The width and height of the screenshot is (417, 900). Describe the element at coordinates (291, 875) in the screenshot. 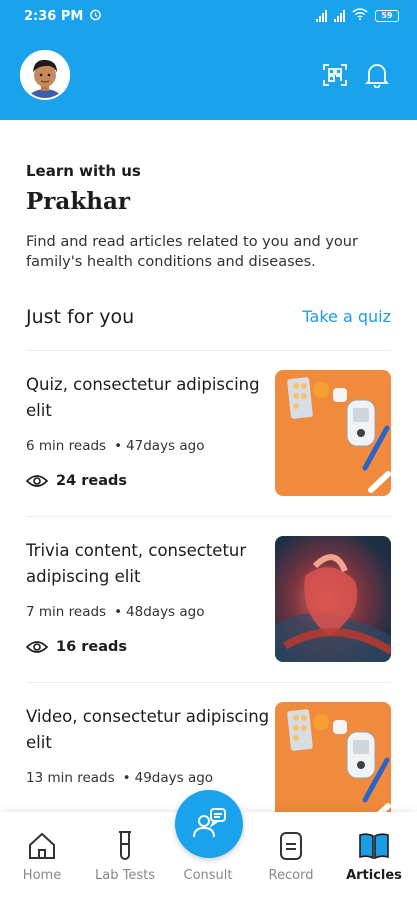

I see `nav-record-label: Record` at that location.